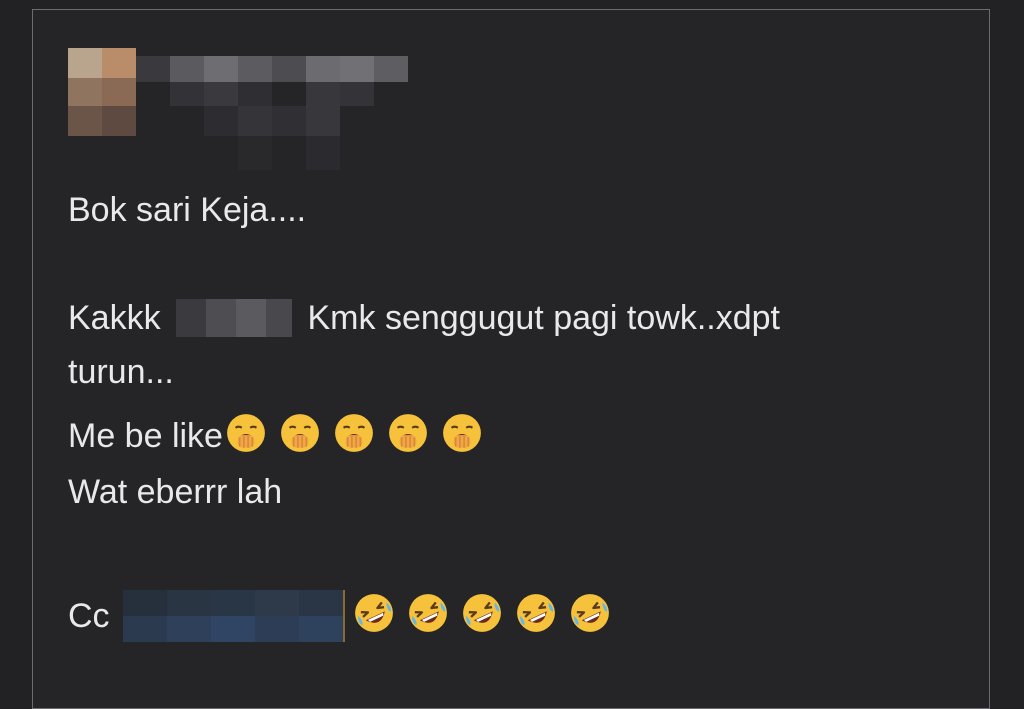 The image size is (1024, 709). I want to click on redacted-tagged-user, so click(234, 616).